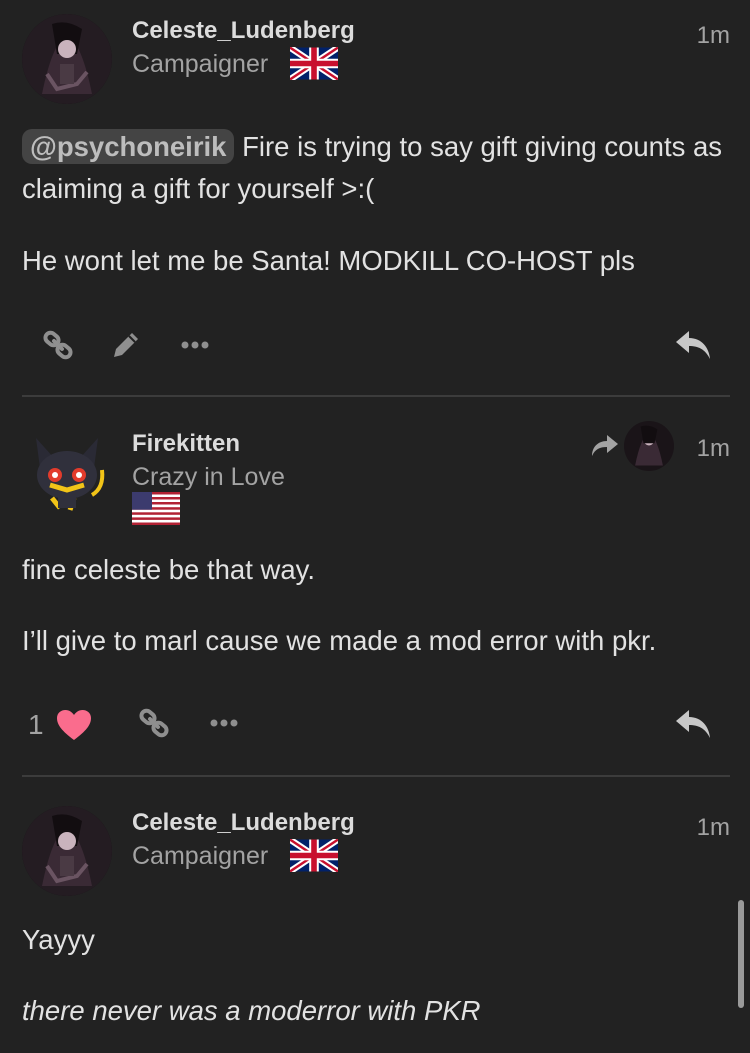 The height and width of the screenshot is (1053, 750). What do you see at coordinates (73, 725) in the screenshot?
I see `heart-icon` at bounding box center [73, 725].